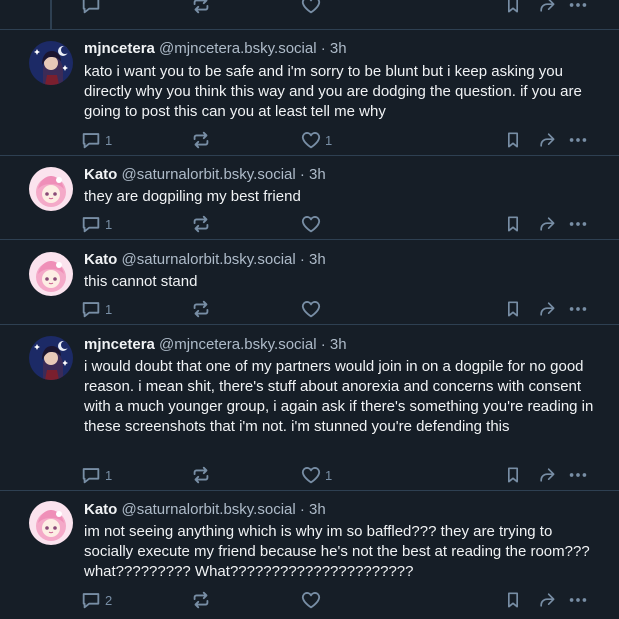 The image size is (619, 619). I want to click on thread-line, so click(51, 14).